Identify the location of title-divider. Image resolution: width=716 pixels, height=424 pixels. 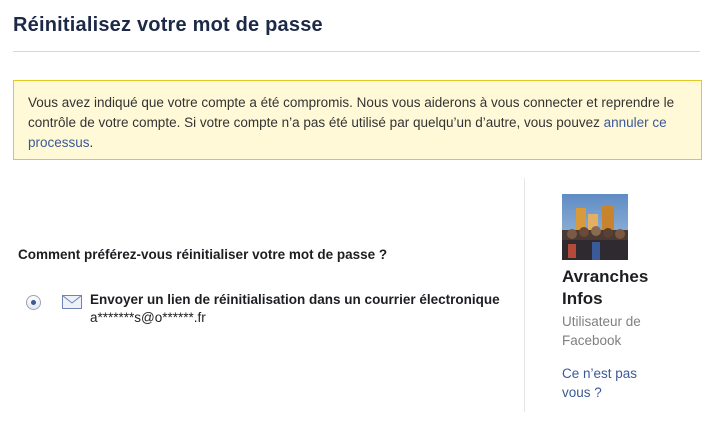
(356, 51).